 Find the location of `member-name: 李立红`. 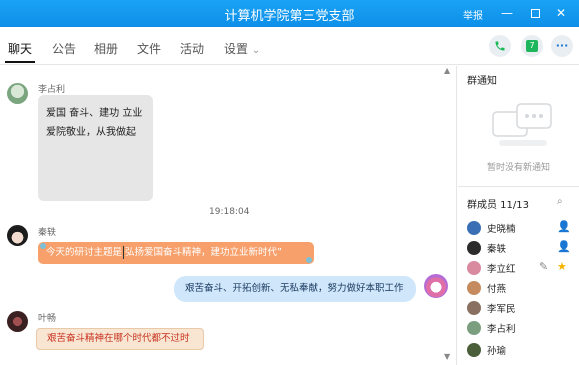

member-name: 李立红 is located at coordinates (501, 269).